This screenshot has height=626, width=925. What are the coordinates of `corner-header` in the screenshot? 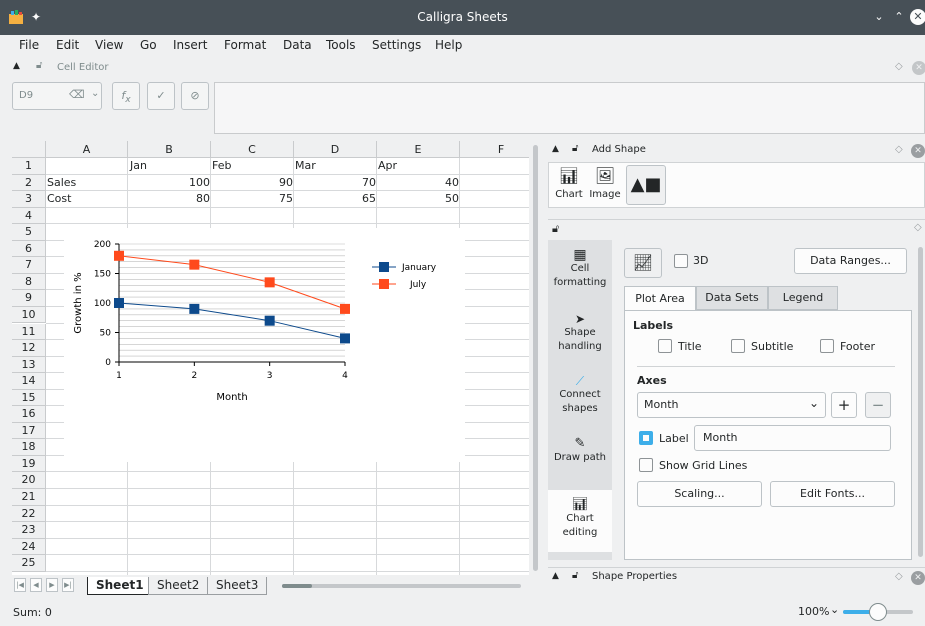 It's located at (29, 149).